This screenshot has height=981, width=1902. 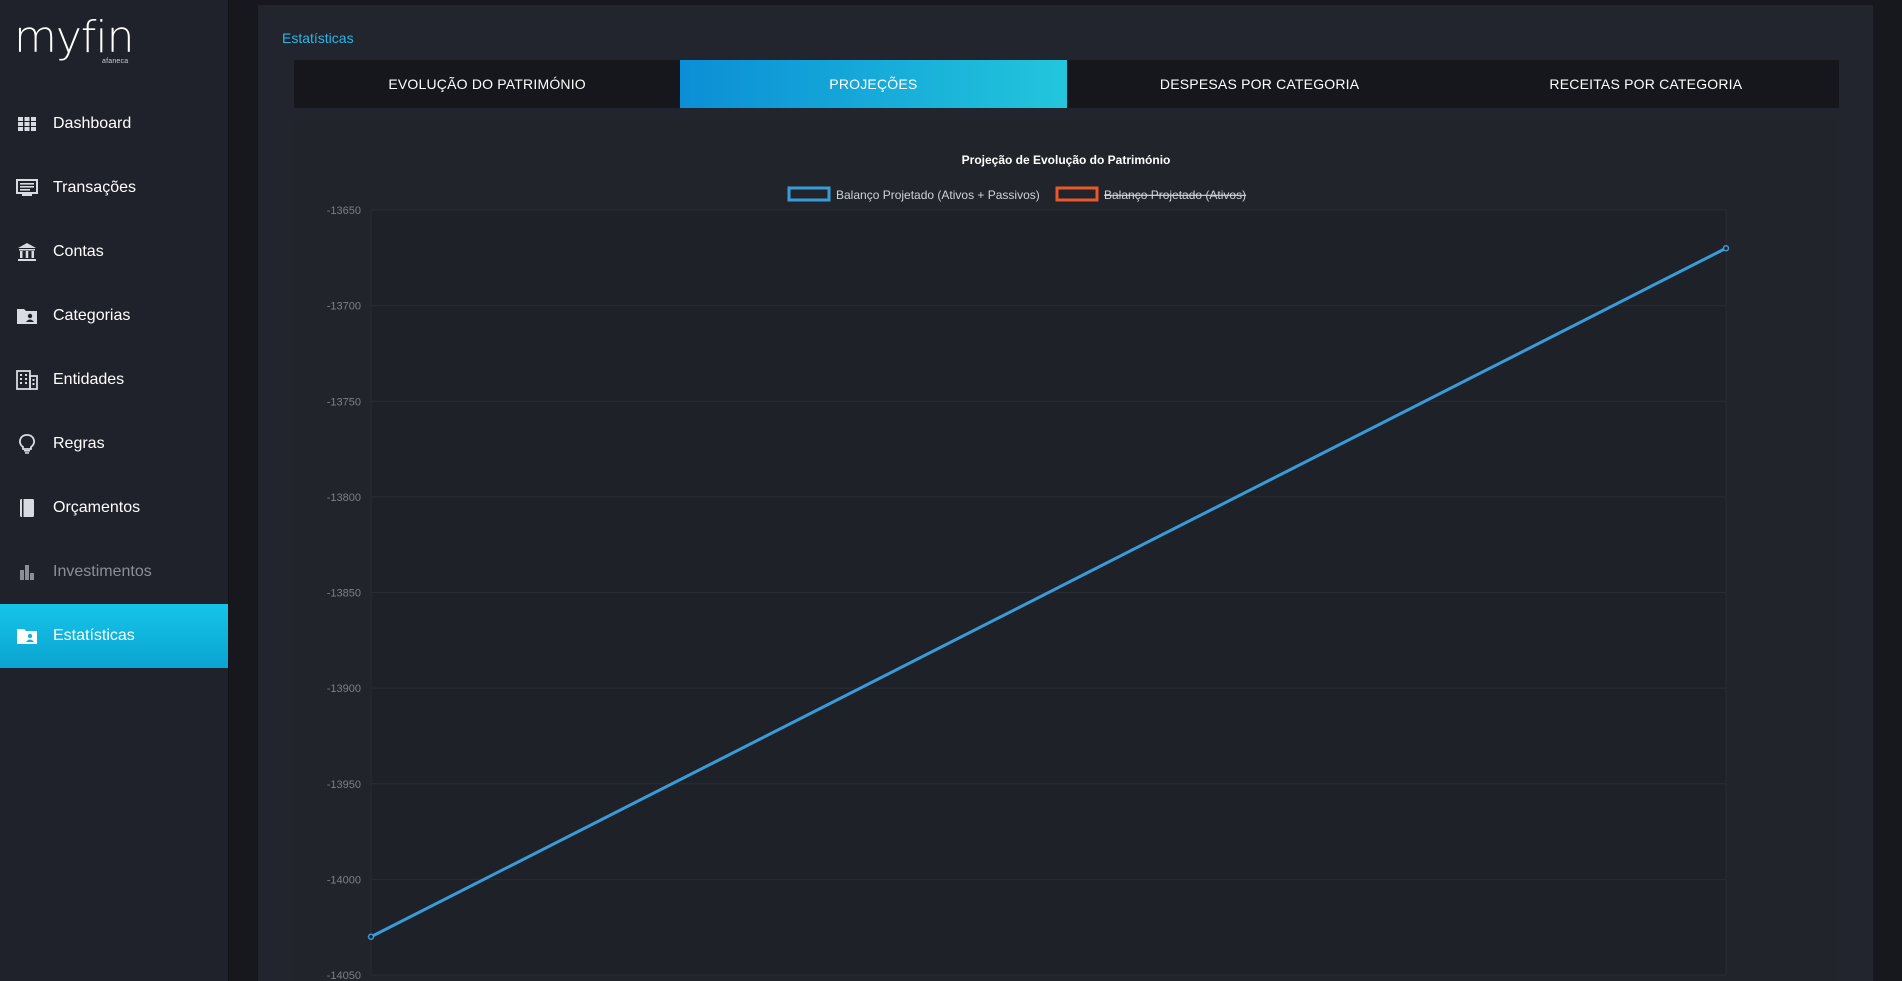 I want to click on sidebar-item-entidades: Entidades, so click(x=114, y=380).